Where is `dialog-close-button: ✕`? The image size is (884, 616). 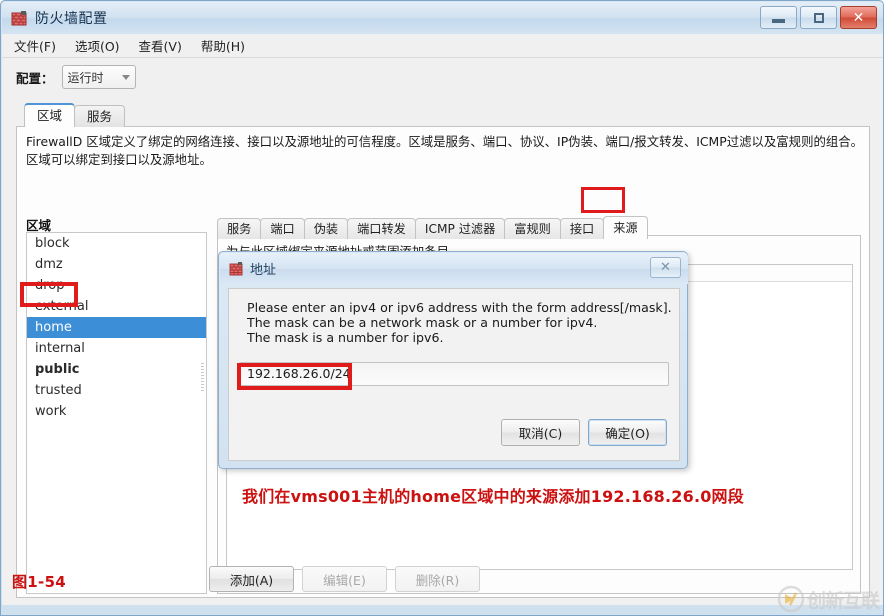 dialog-close-button: ✕ is located at coordinates (665, 267).